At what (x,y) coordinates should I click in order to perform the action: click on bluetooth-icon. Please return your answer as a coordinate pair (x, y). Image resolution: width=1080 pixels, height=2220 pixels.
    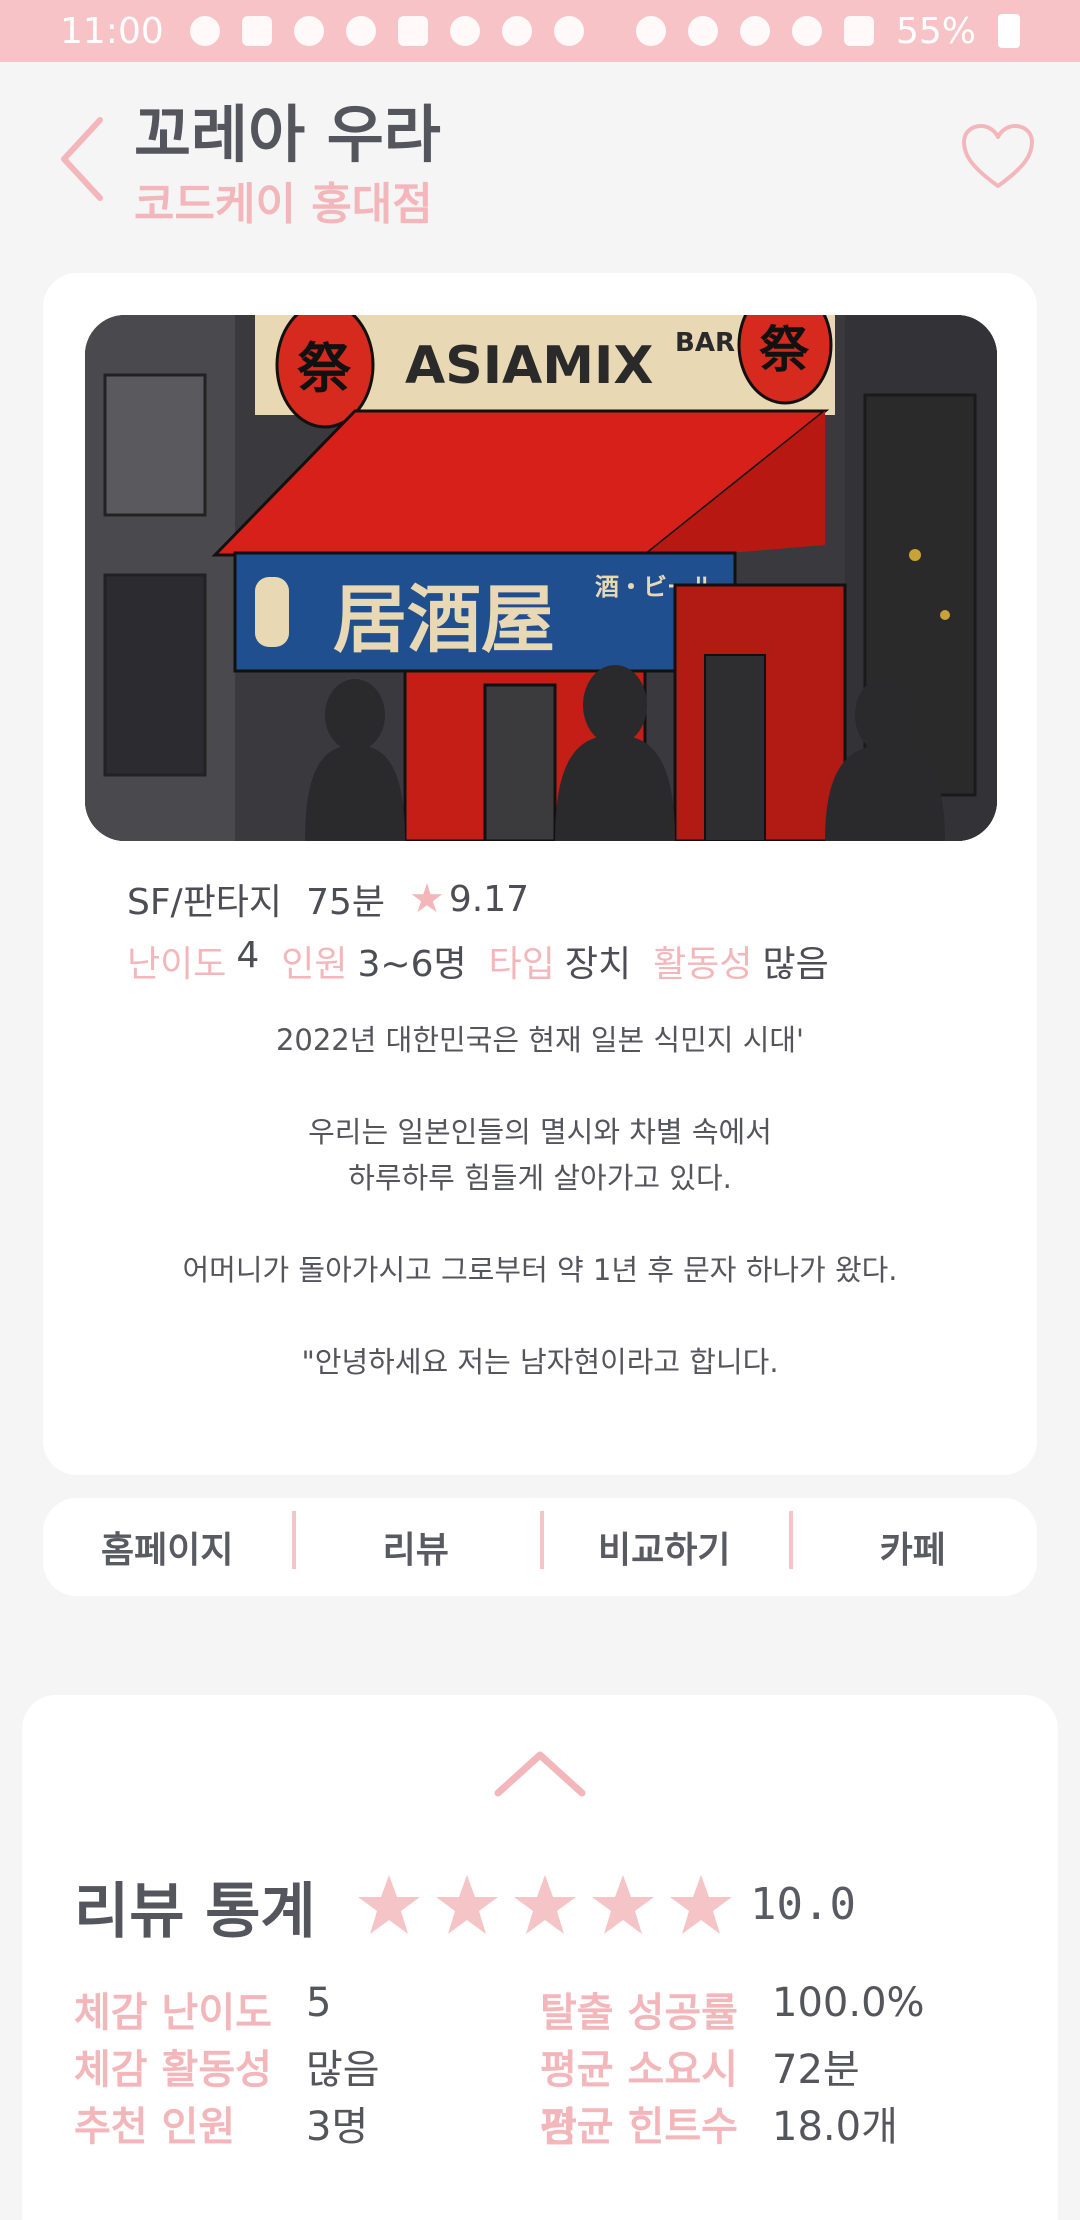
    Looking at the image, I should click on (702, 31).